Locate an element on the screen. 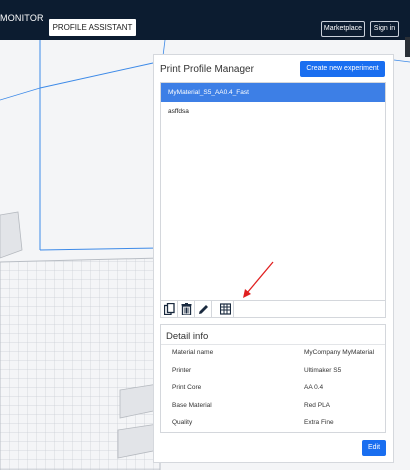  detail-label-print-core: Print Core is located at coordinates (187, 387).